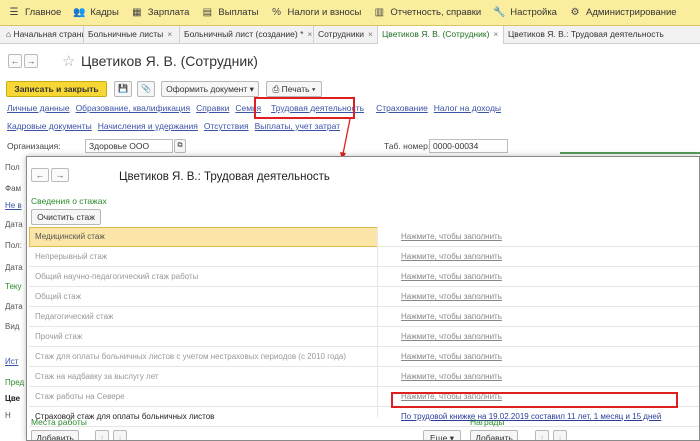 The image size is (700, 441). I want to click on link-absences: Отсутствия, so click(226, 126).